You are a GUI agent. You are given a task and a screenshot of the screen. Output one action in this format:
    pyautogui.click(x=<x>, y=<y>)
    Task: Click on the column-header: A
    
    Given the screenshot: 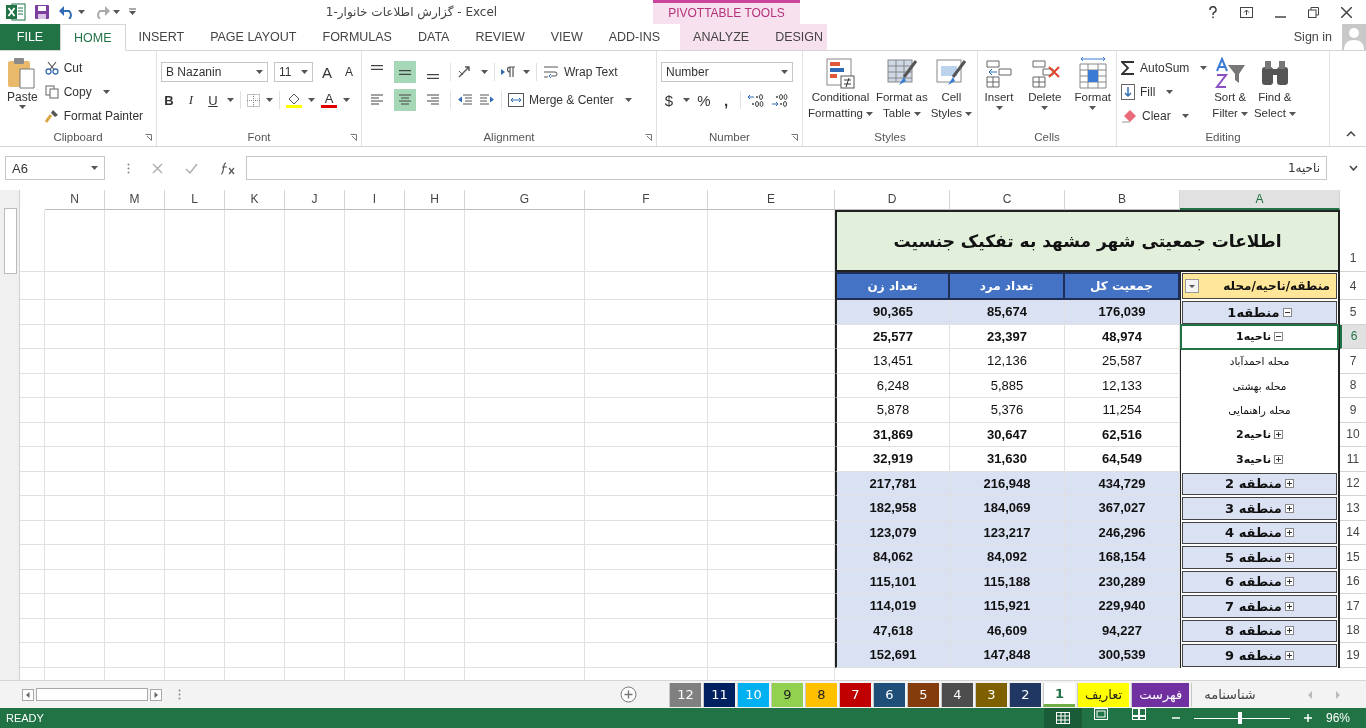 What is the action you would take?
    pyautogui.click(x=1260, y=200)
    